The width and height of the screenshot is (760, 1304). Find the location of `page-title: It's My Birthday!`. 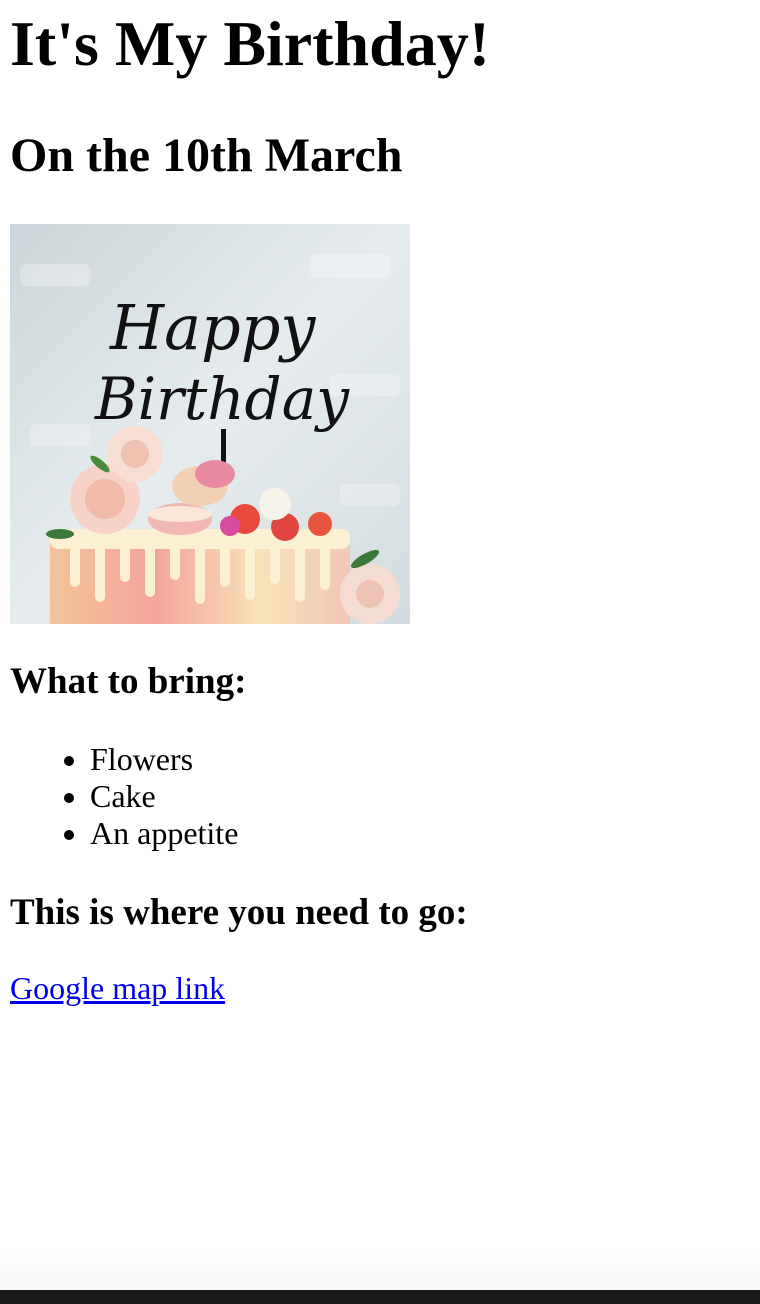

page-title: It's My Birthday! is located at coordinates (250, 43).